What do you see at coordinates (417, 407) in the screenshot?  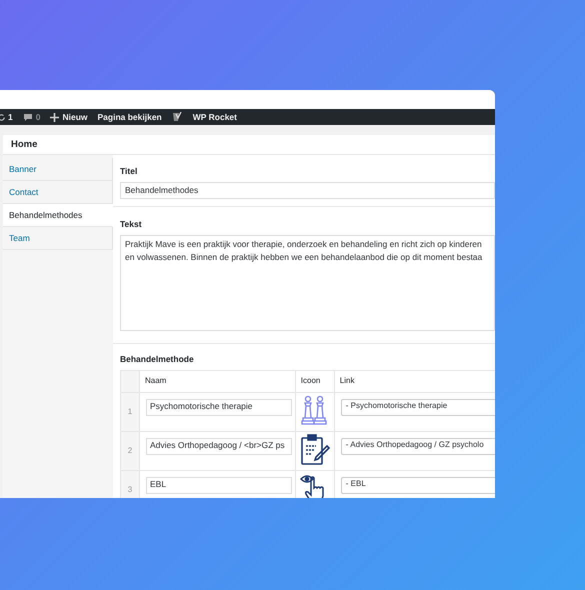 I see `link-select: - Psychomotorische therapie` at bounding box center [417, 407].